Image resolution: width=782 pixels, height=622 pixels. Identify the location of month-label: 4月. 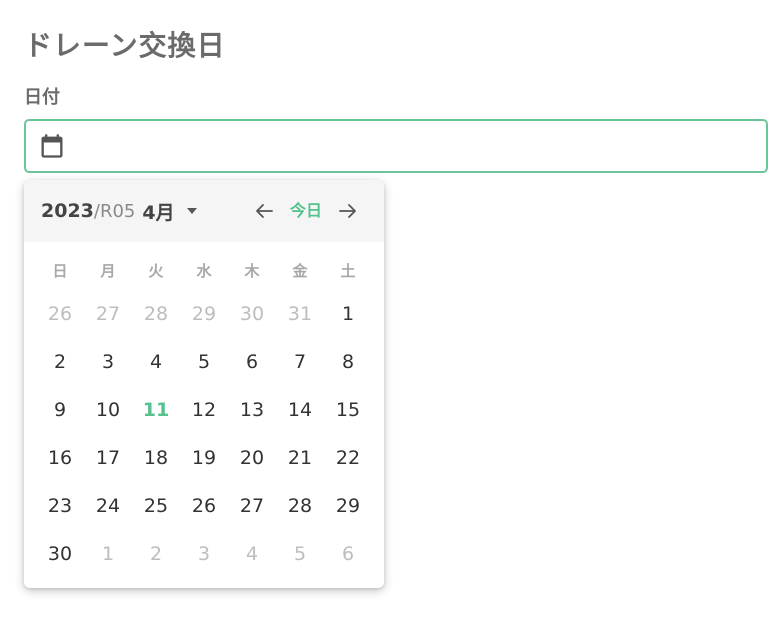
(158, 212).